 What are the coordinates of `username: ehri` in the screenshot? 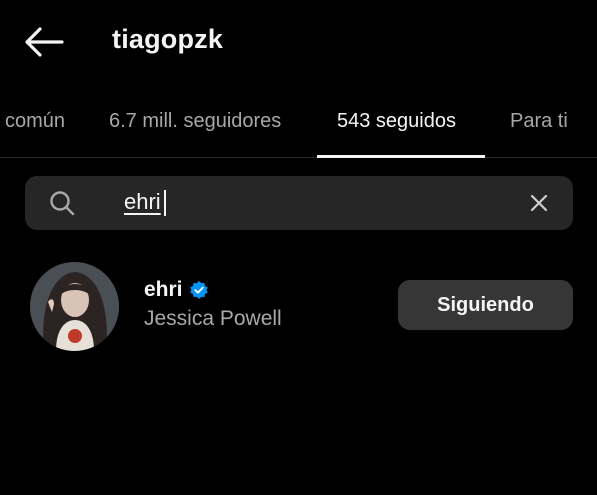 It's located at (163, 289).